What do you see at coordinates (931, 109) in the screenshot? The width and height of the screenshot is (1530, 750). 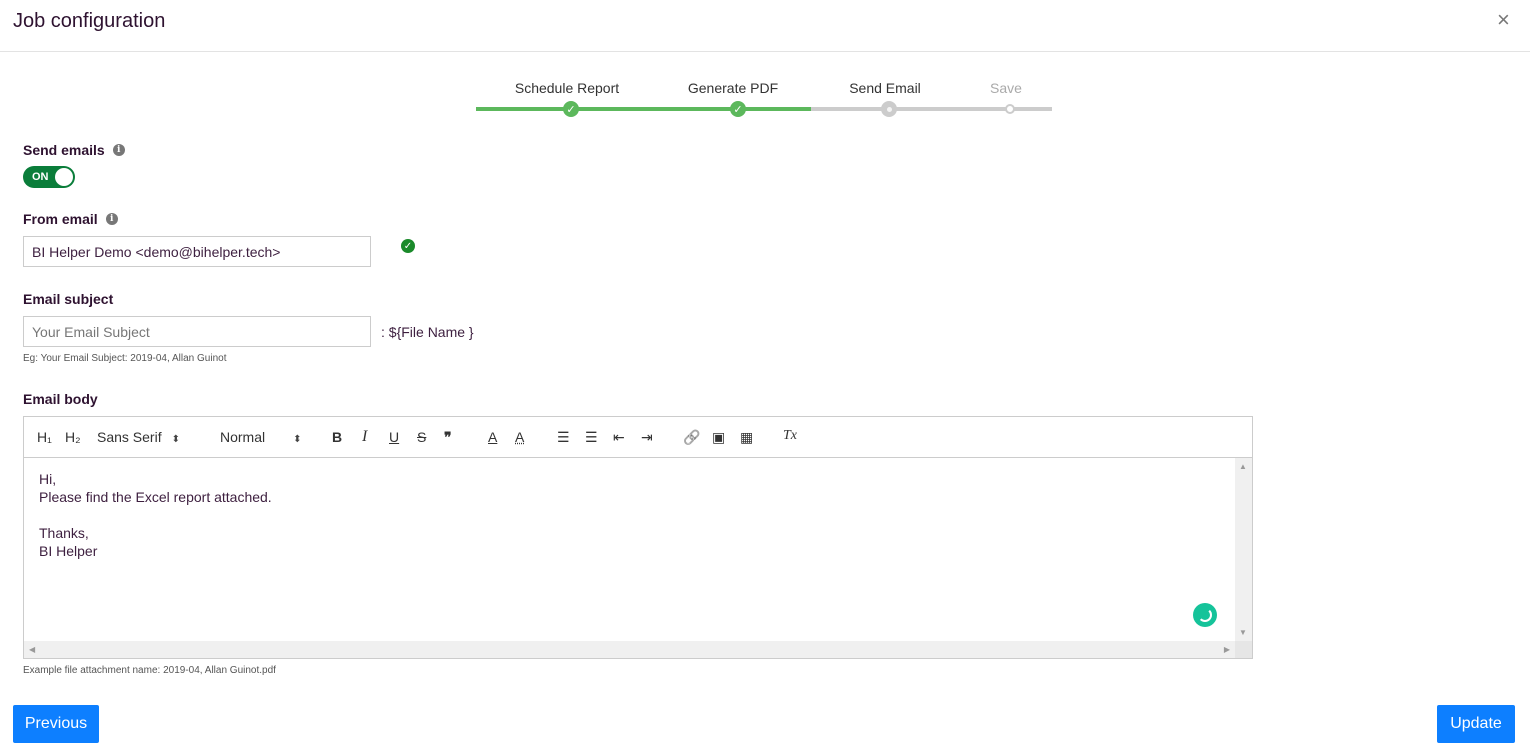 I see `stepper-track-todo` at bounding box center [931, 109].